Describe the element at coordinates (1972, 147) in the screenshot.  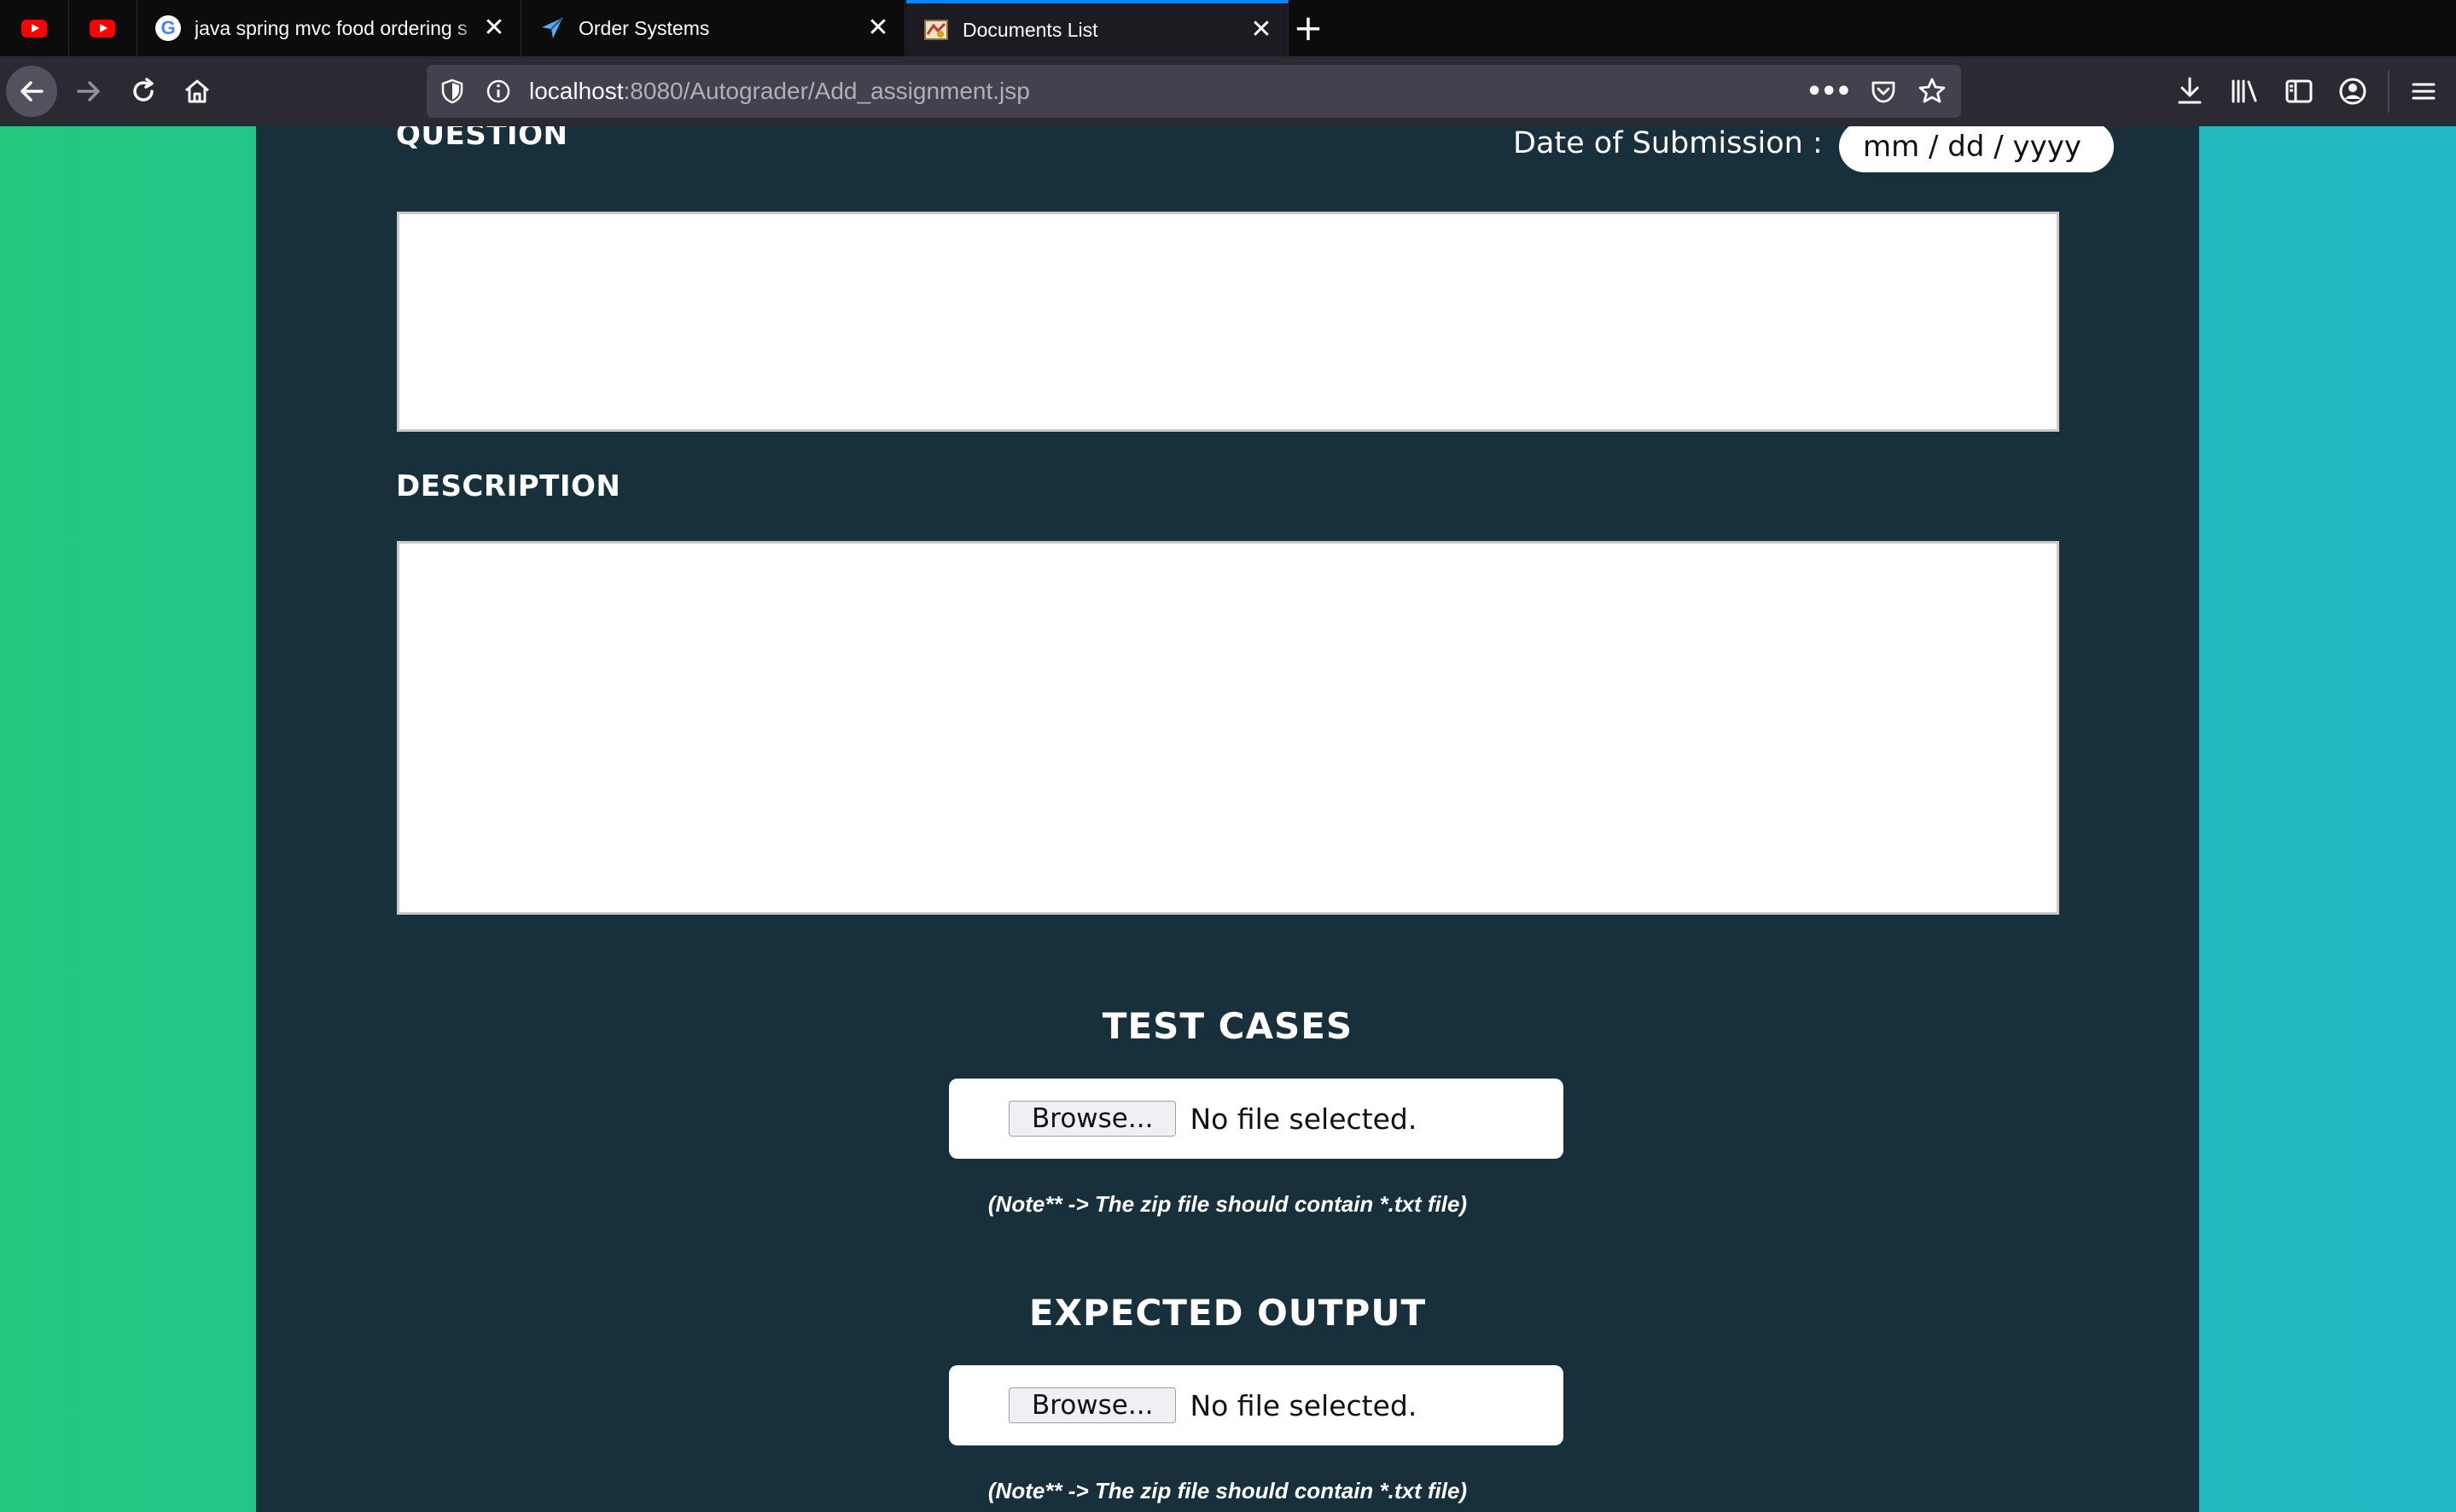
I see `date-placeholder: mm / dd / yyyy` at that location.